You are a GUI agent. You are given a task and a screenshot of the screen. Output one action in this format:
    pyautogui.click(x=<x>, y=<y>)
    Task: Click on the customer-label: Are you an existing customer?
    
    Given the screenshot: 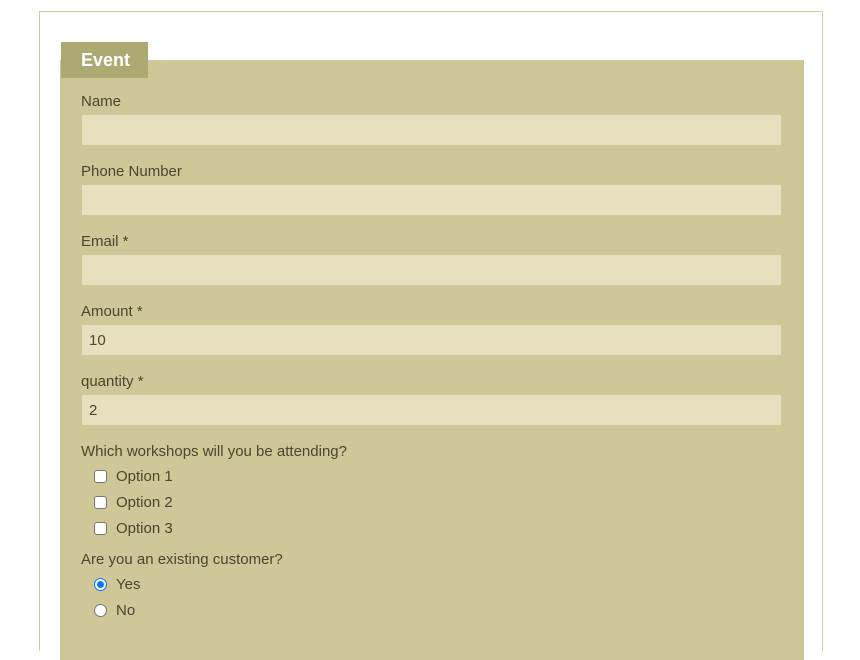 What is the action you would take?
    pyautogui.click(x=182, y=559)
    